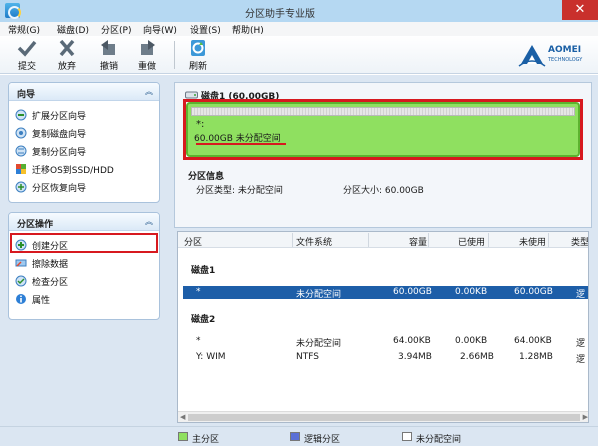 This screenshot has width=598, height=446. I want to click on wizard-panel-header: 向导 ︽, so click(84, 92).